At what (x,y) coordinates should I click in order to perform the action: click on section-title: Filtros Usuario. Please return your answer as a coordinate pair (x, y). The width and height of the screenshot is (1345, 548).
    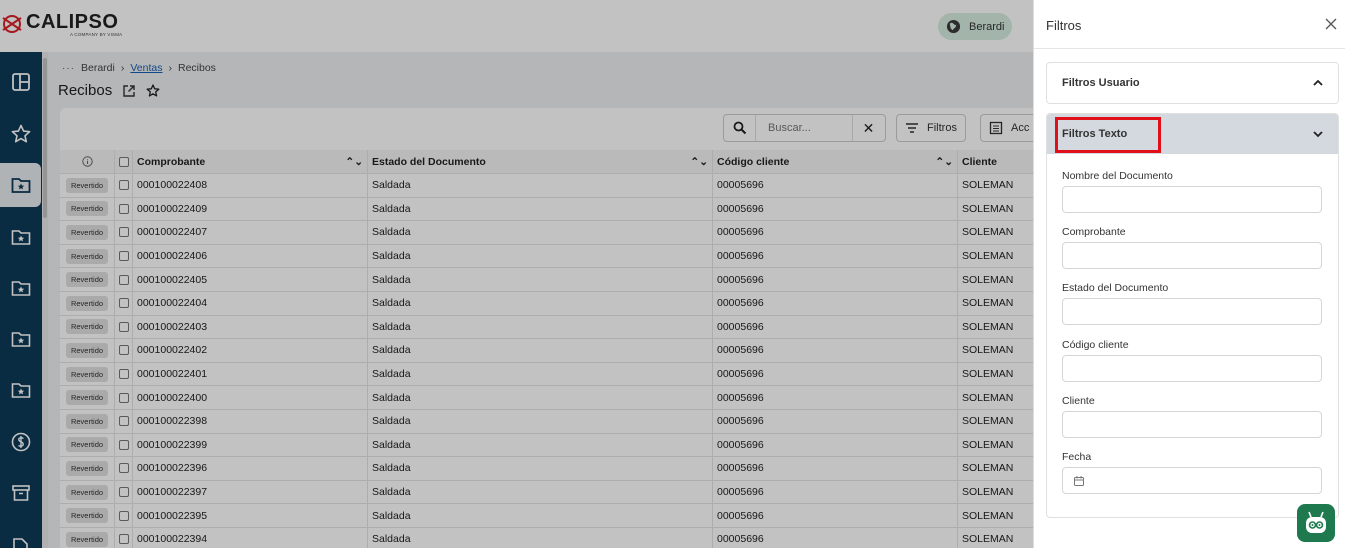
    Looking at the image, I should click on (1101, 83).